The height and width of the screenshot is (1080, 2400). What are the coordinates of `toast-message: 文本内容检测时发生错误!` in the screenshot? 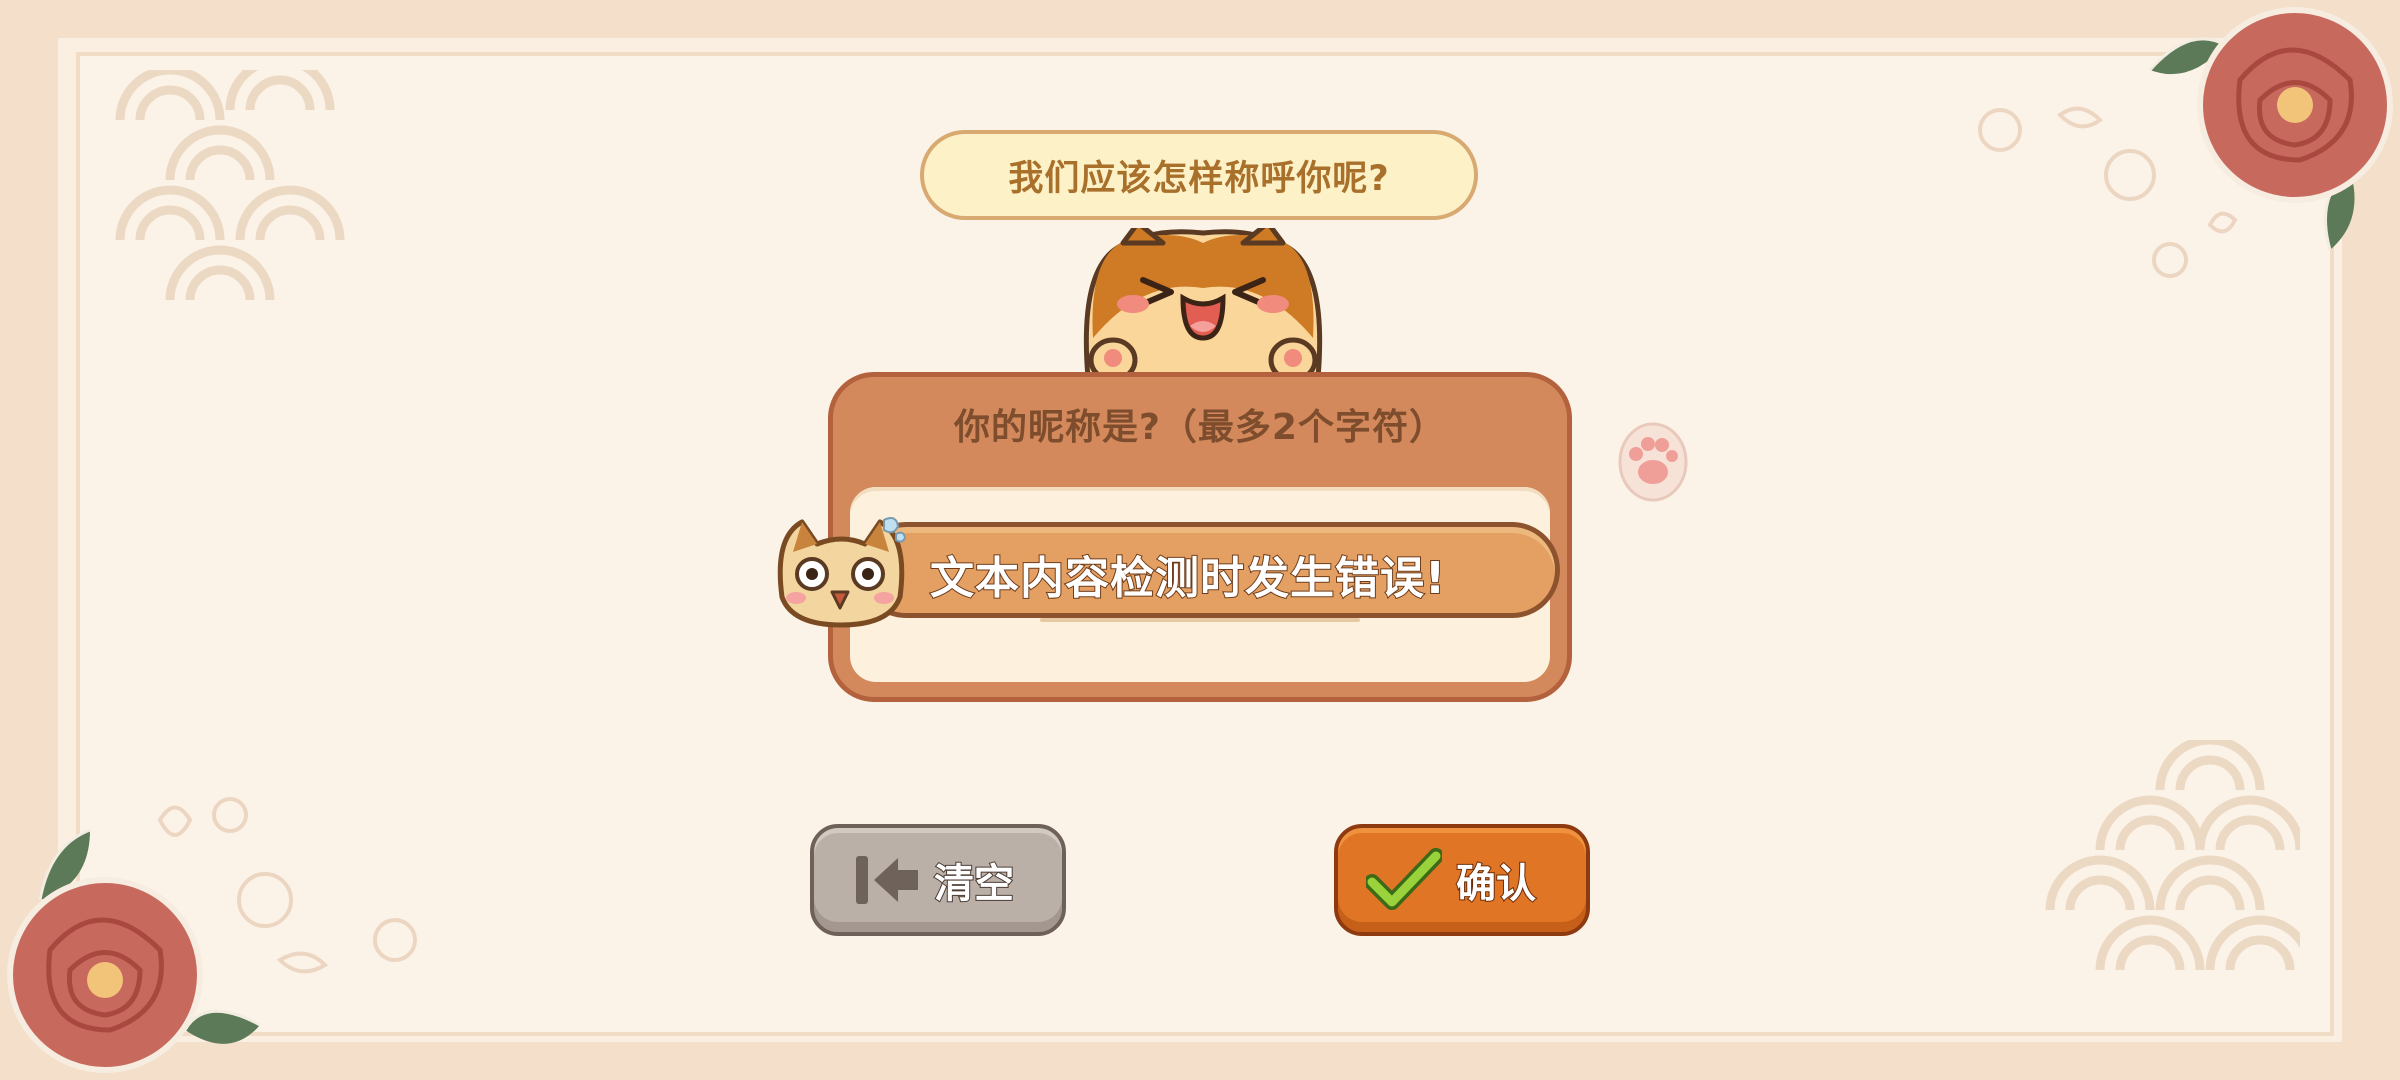 It's located at (1188, 578).